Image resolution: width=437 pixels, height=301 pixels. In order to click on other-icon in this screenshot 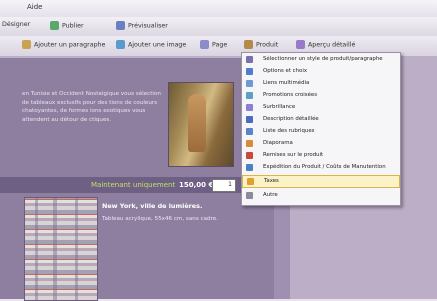, I will do `click(249, 195)`.